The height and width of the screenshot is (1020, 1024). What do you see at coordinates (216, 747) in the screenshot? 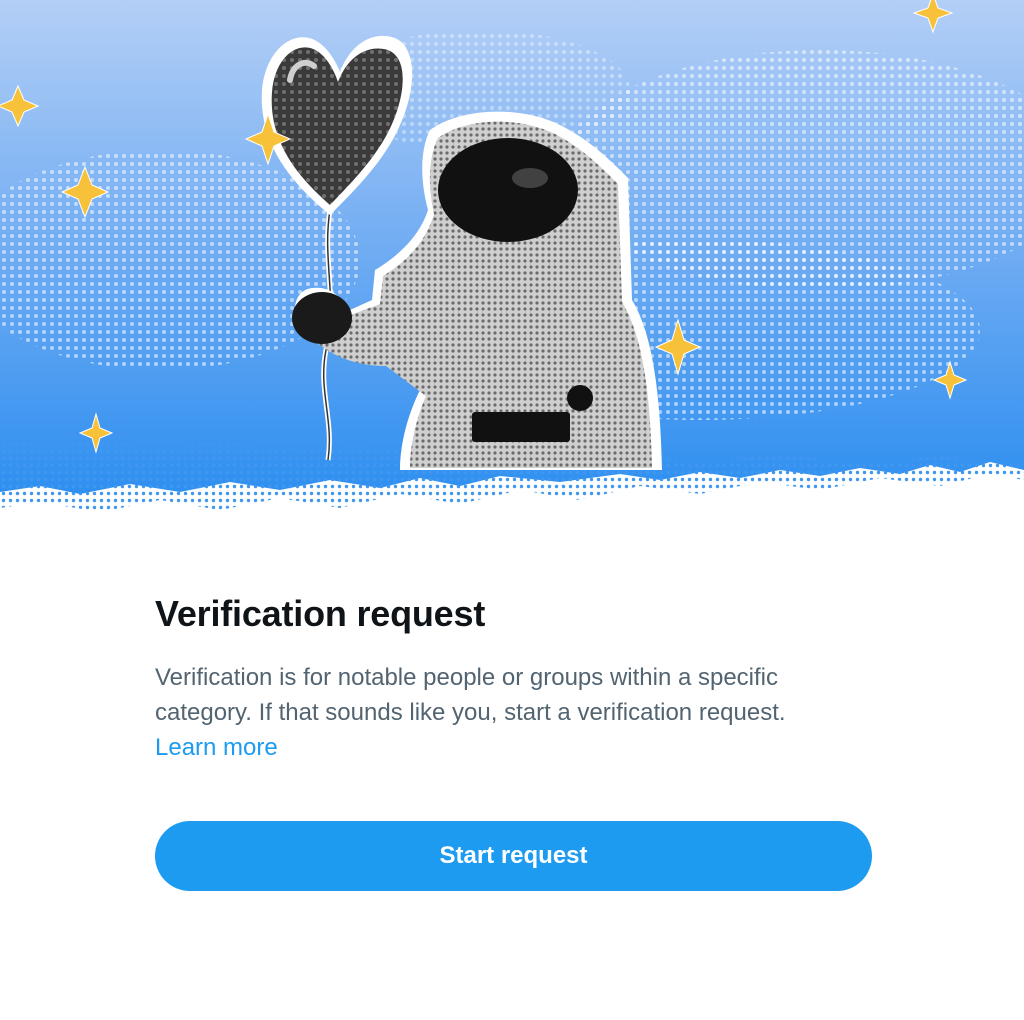
I see `learn-more-link: Learn more` at bounding box center [216, 747].